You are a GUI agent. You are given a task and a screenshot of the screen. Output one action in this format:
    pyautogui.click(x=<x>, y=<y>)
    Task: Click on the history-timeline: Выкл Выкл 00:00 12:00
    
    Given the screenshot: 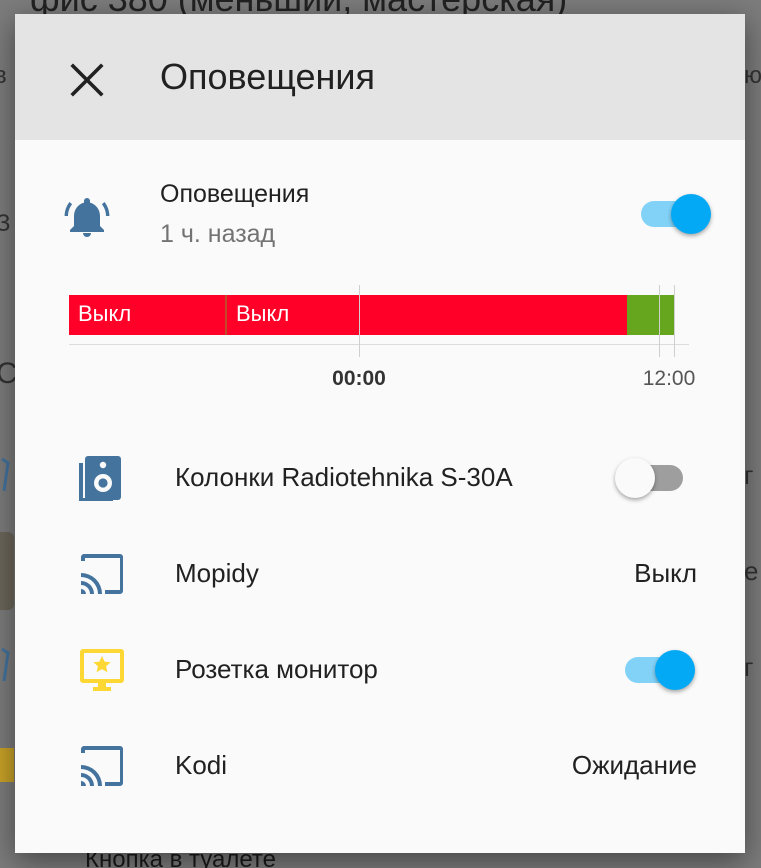 What is the action you would take?
    pyautogui.click(x=382, y=345)
    